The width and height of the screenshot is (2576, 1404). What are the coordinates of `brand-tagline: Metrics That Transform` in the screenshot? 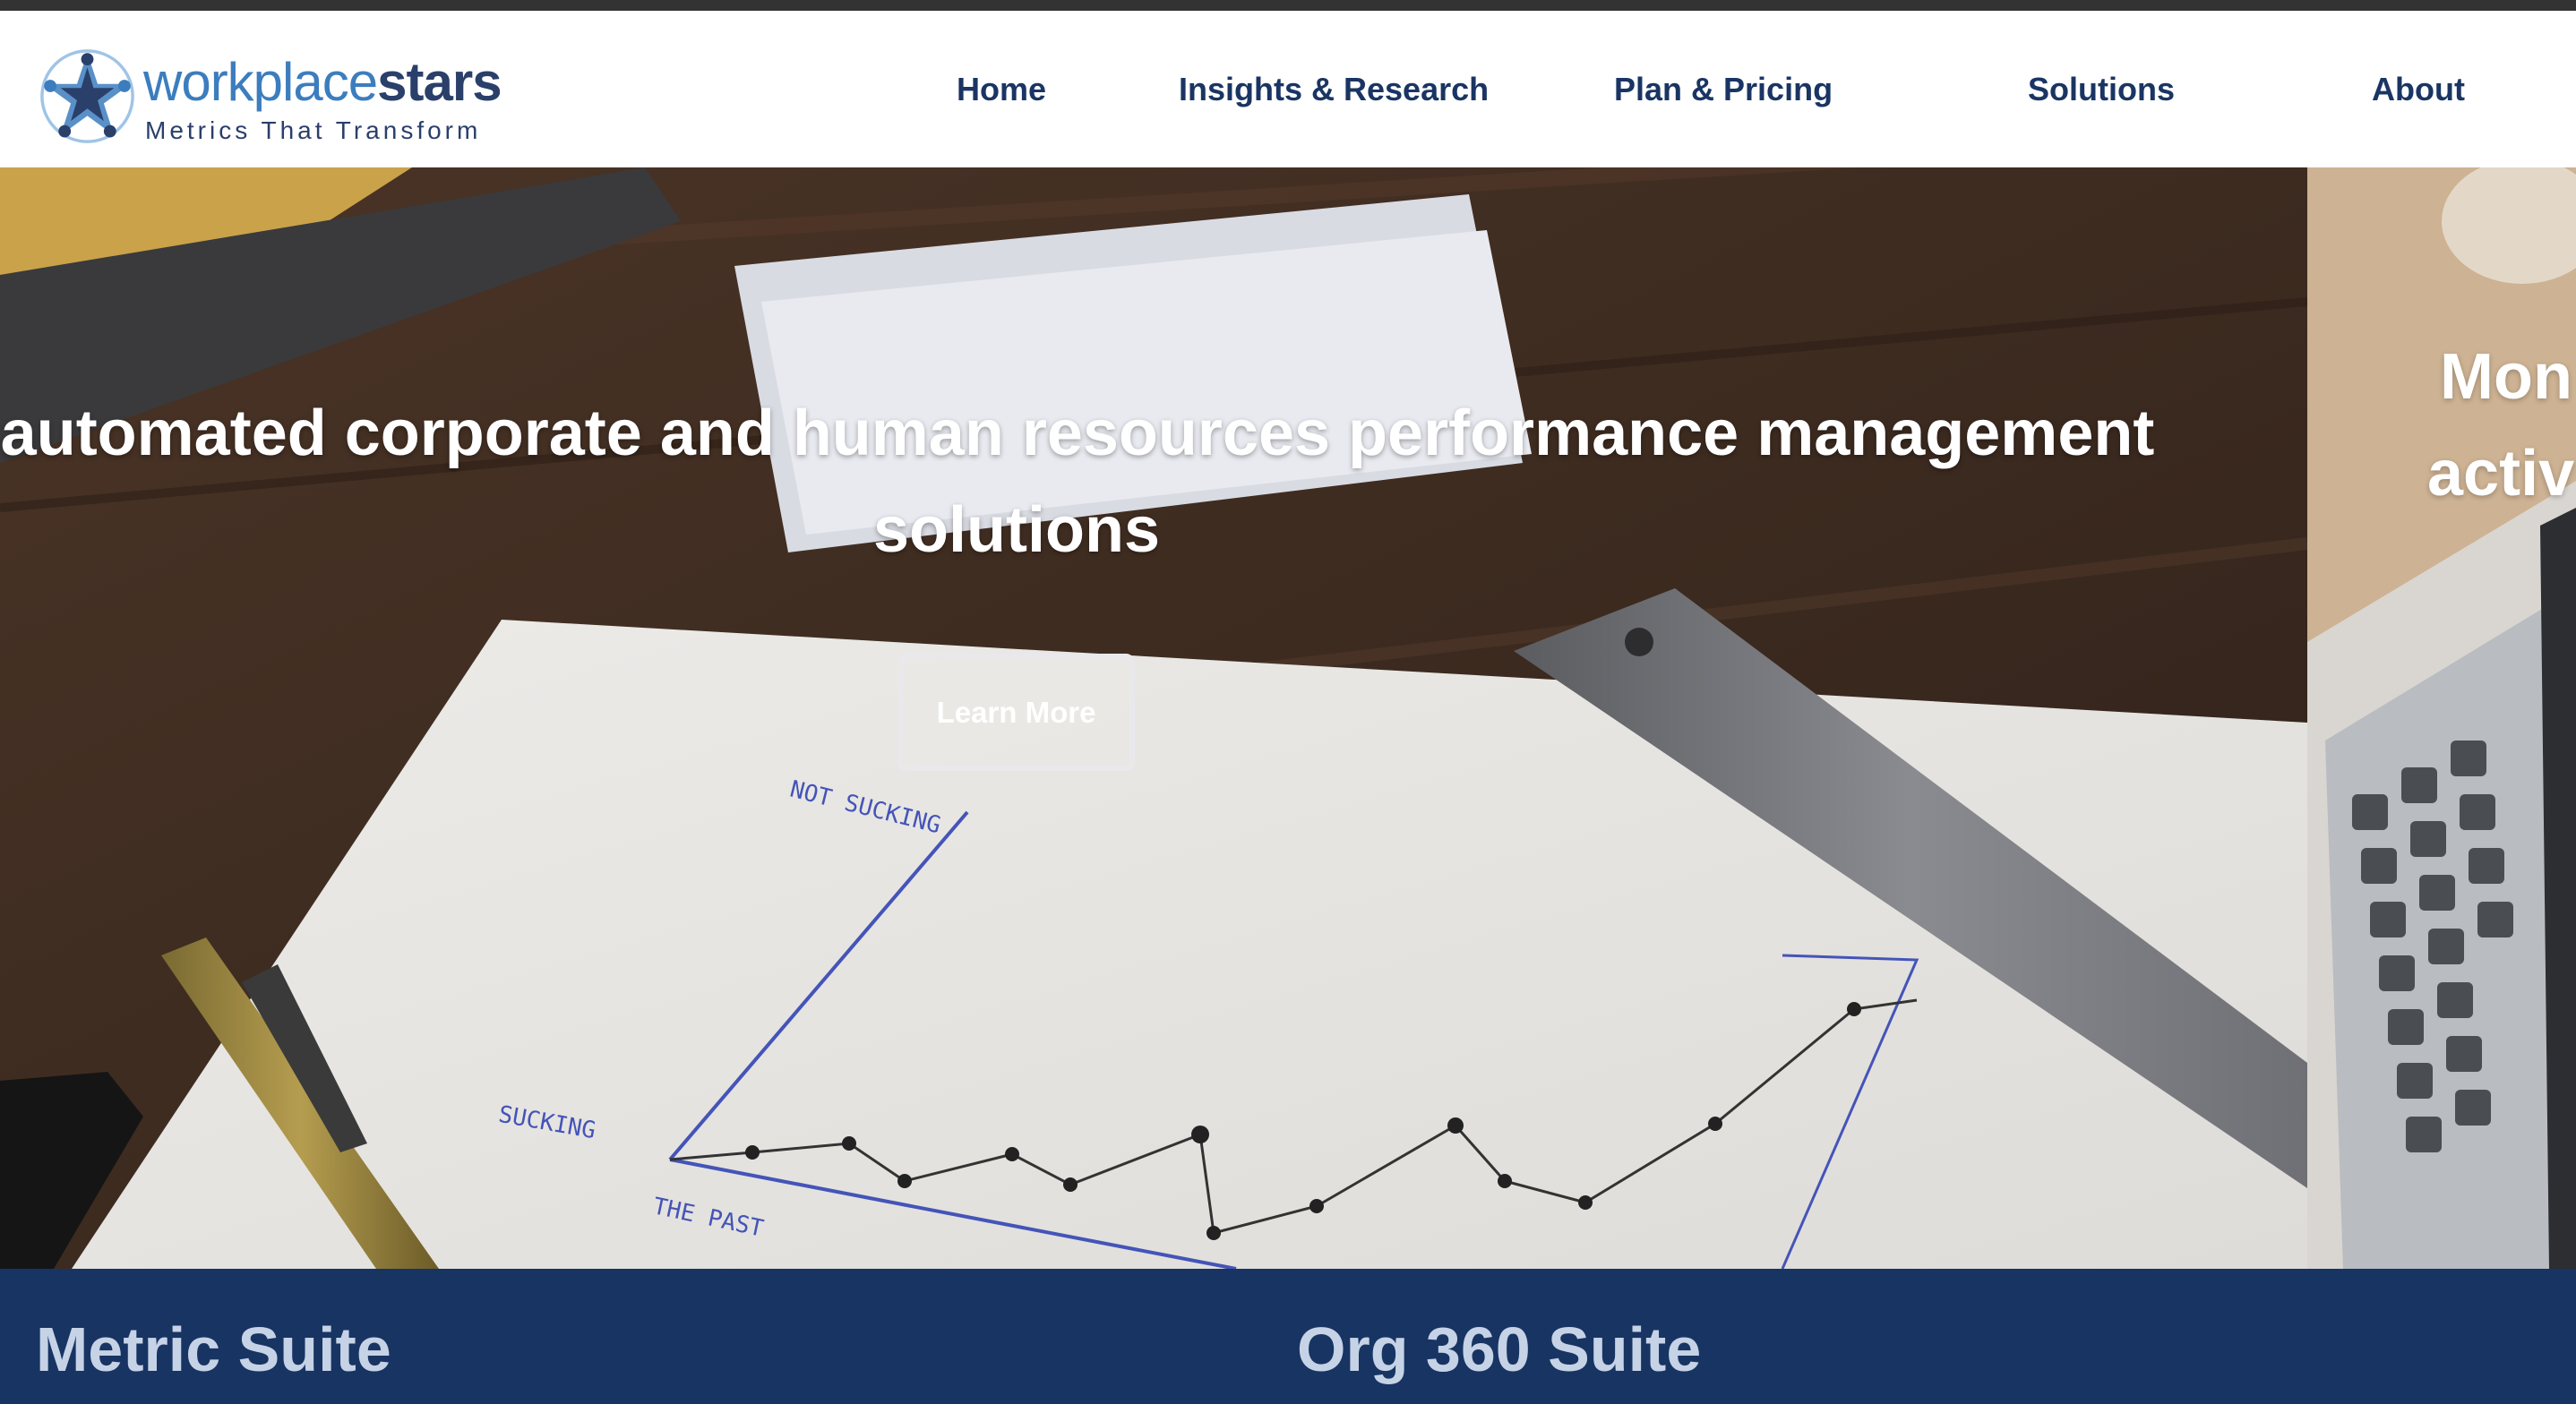 It's located at (313, 130).